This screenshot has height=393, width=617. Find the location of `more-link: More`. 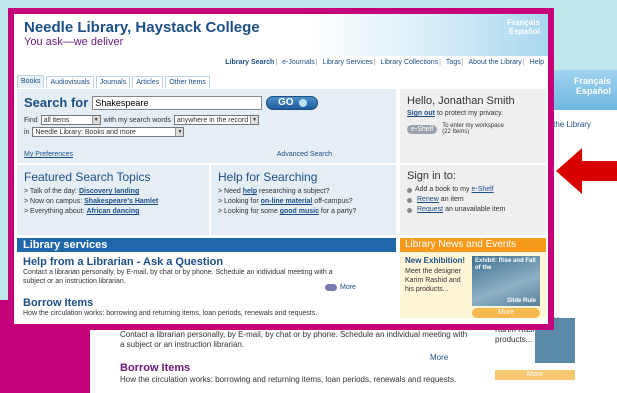

more-link: More is located at coordinates (340, 287).